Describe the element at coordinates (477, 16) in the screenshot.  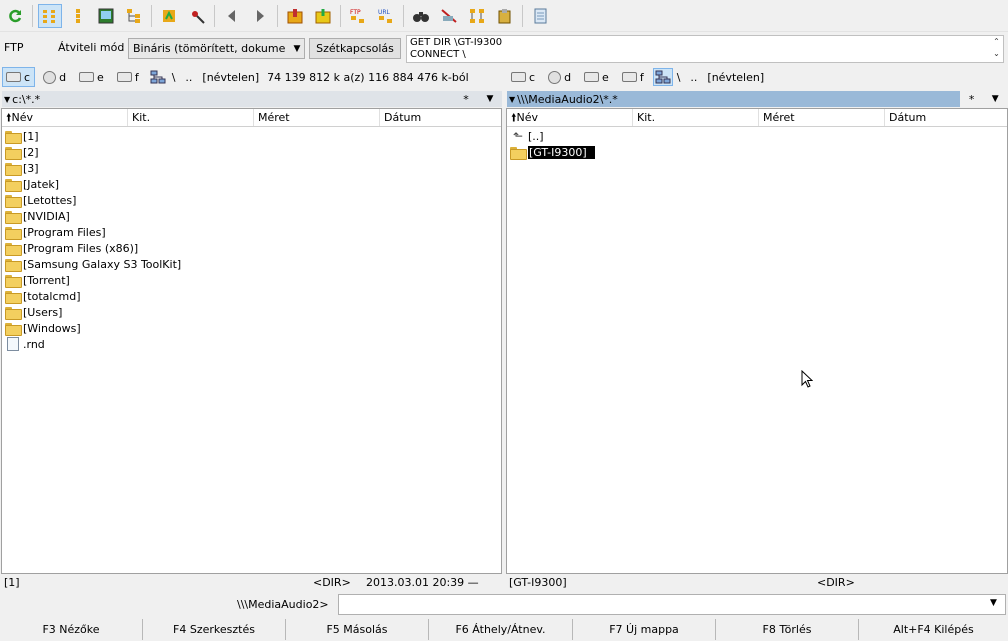
I see `sync-dirs-icon` at that location.